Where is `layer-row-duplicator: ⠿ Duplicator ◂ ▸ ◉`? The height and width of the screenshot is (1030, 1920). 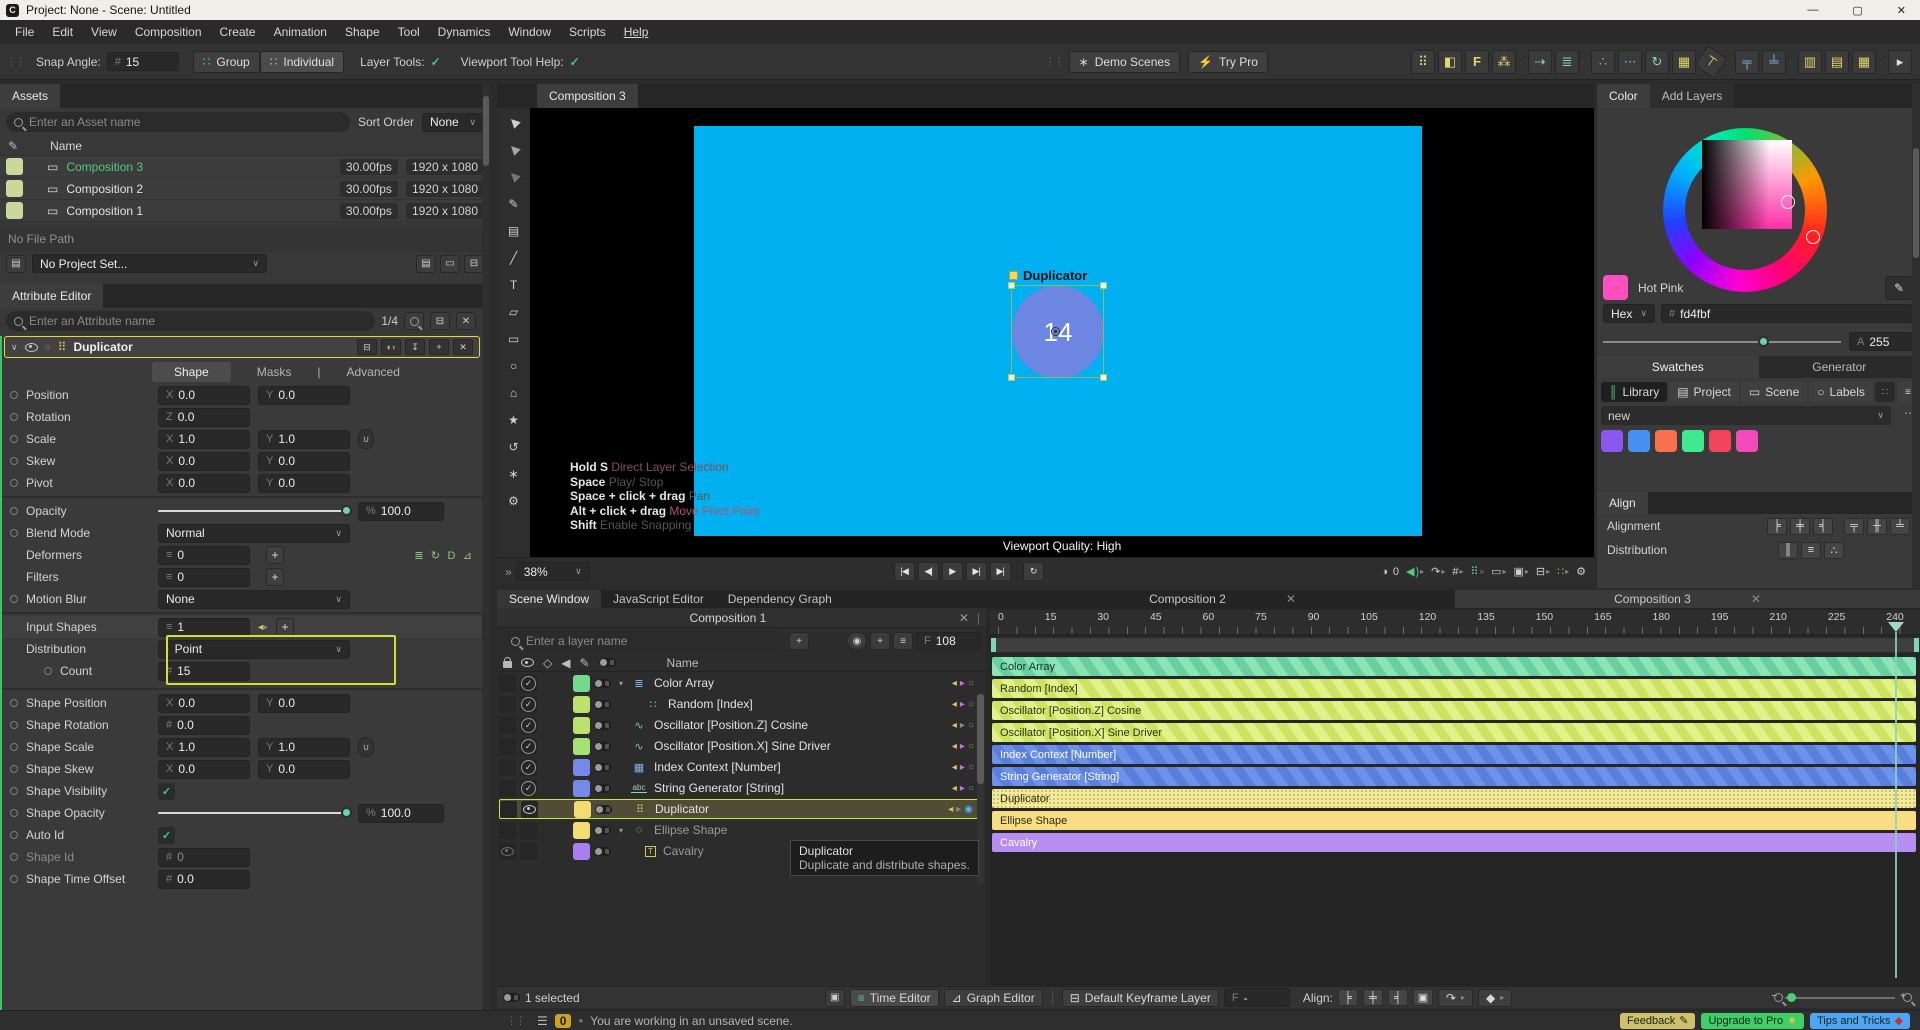
layer-row-duplicator: ⠿ Duplicator ◂ ▸ ◉ is located at coordinates (741, 809).